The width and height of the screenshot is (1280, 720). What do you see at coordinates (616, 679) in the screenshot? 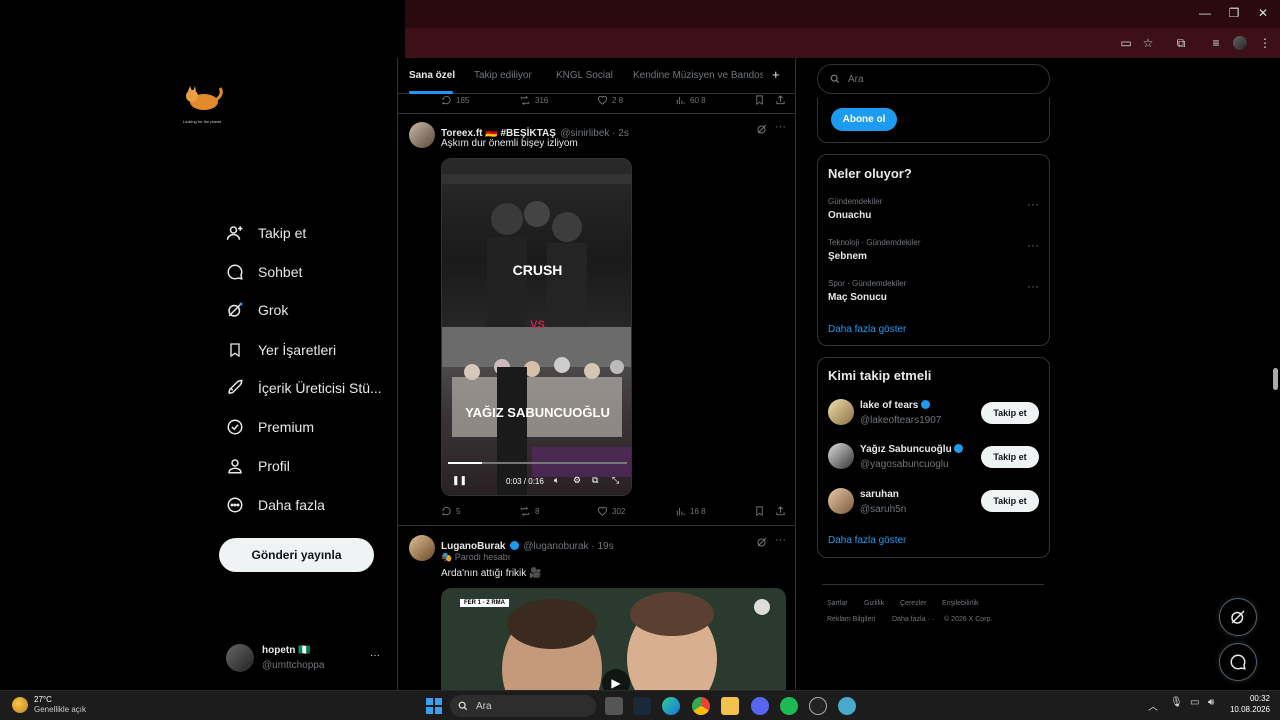
I see `play-icon: ▶` at bounding box center [616, 679].